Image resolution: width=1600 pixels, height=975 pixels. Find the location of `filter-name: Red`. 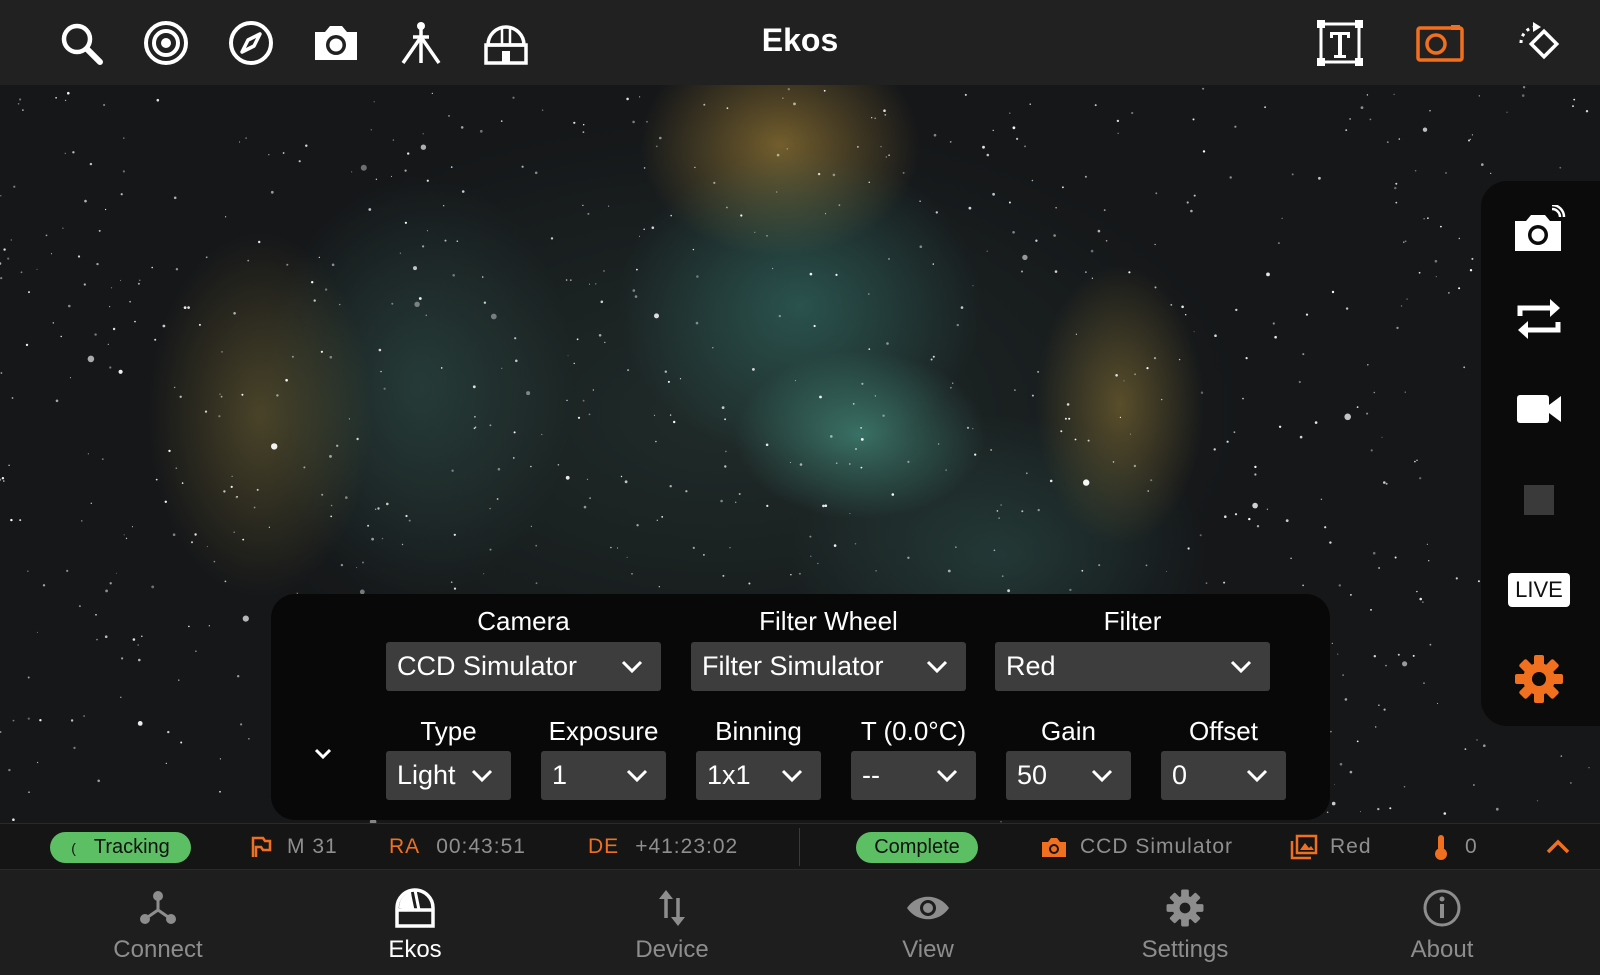

filter-name: Red is located at coordinates (1351, 846).